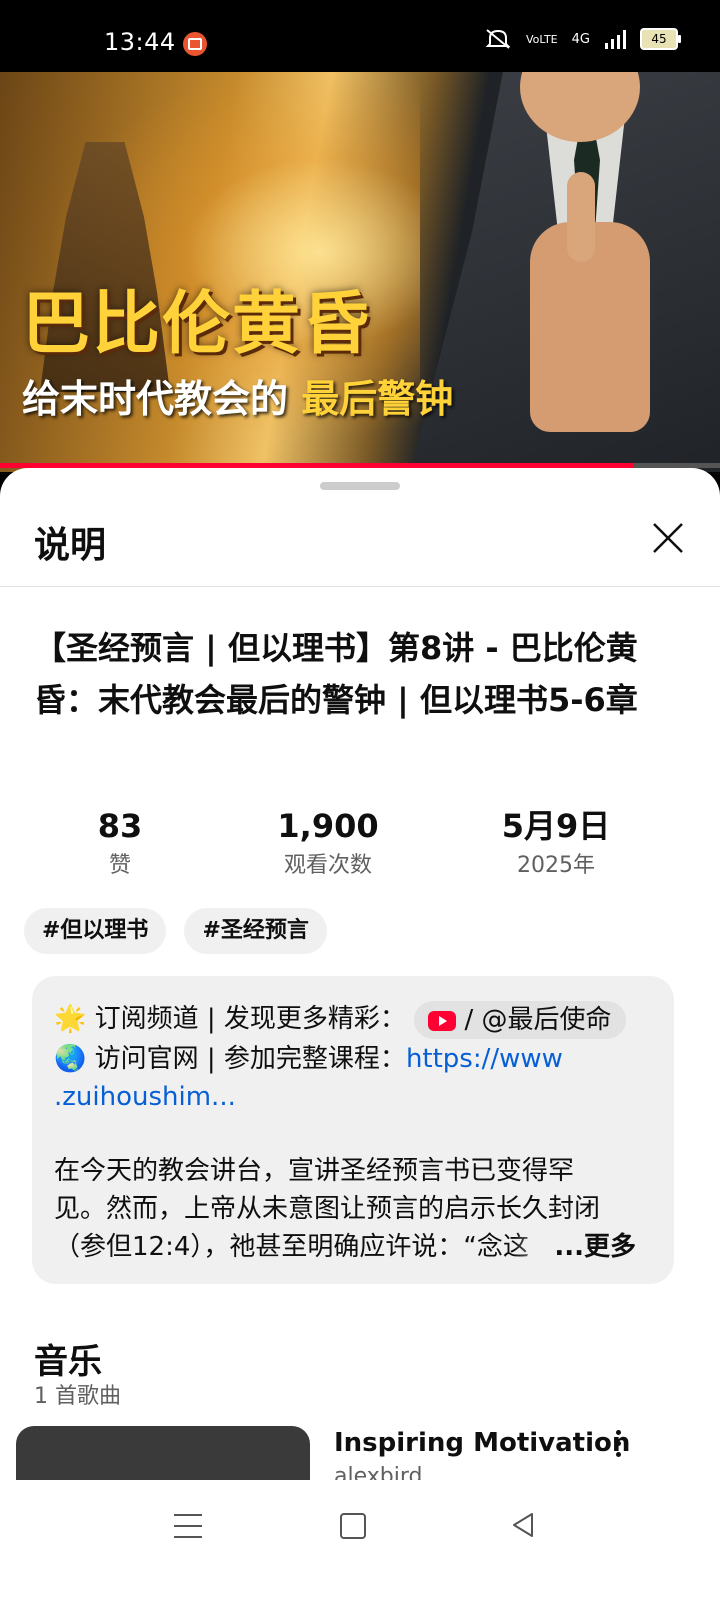 The image size is (720, 1600). Describe the element at coordinates (328, 826) in the screenshot. I see `views-value: 1,900` at that location.